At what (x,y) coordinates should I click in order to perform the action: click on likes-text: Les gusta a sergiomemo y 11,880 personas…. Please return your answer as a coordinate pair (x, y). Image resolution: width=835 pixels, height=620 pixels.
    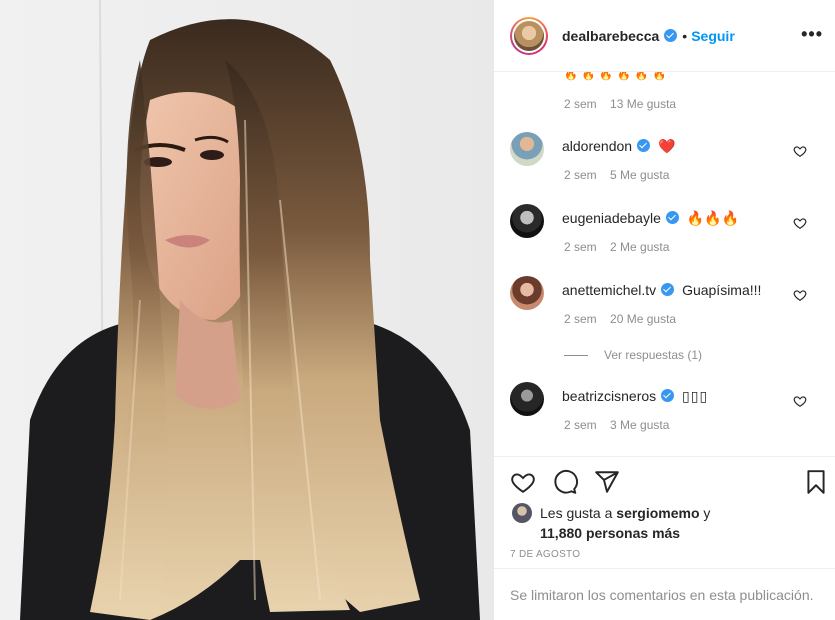
    Looking at the image, I should click on (625, 523).